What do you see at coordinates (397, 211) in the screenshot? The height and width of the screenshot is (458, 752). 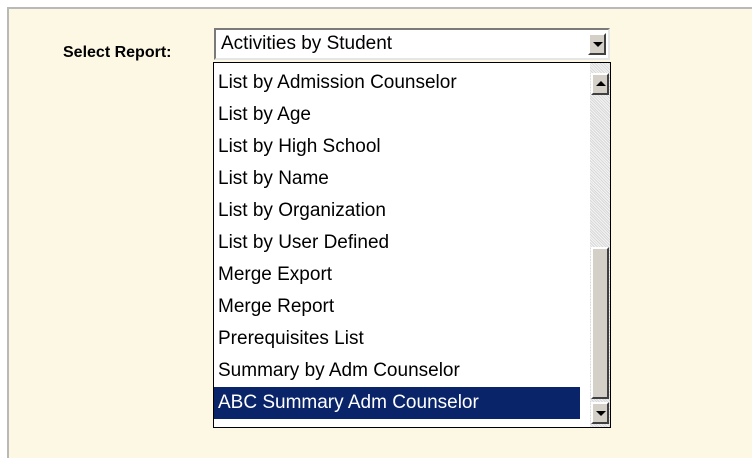 I see `list-item: List by Organization` at bounding box center [397, 211].